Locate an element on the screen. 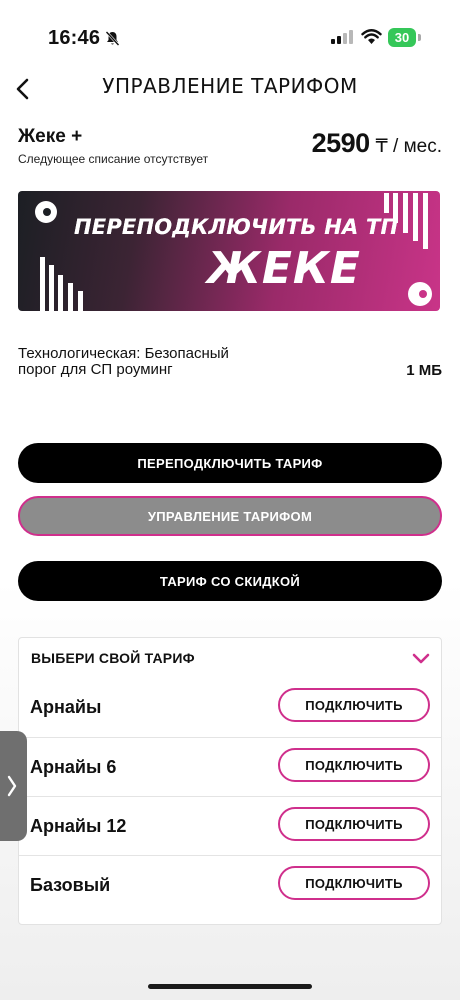 This screenshot has height=1000, width=460. battery-icon: 30 is located at coordinates (402, 37).